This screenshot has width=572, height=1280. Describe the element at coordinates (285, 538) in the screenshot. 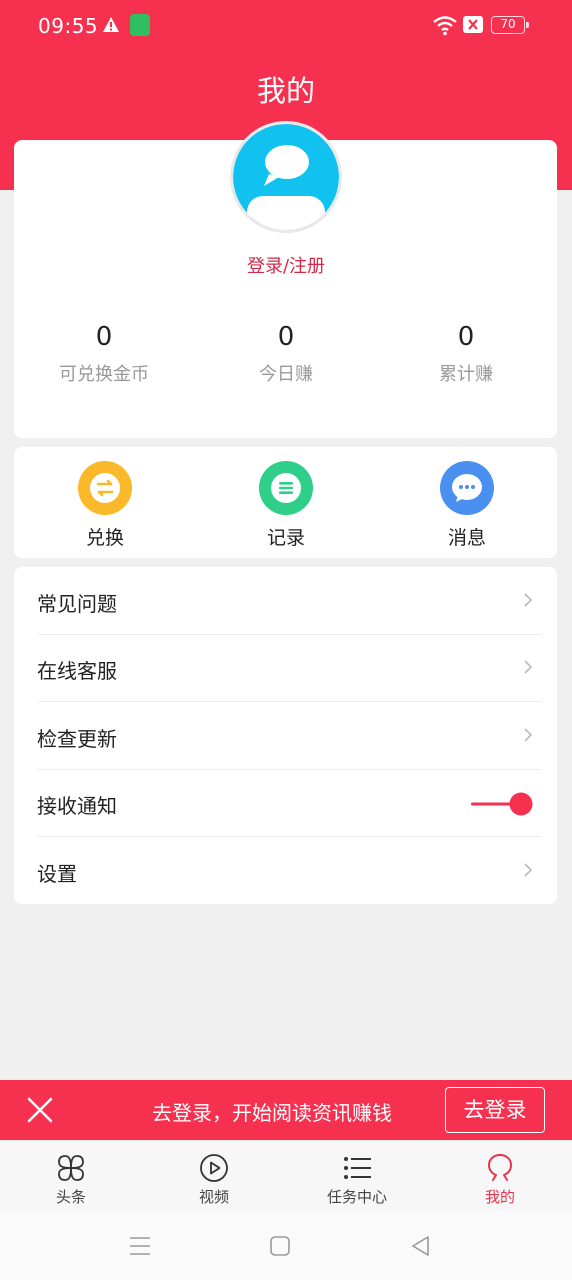

I see `records-label: 记录` at that location.